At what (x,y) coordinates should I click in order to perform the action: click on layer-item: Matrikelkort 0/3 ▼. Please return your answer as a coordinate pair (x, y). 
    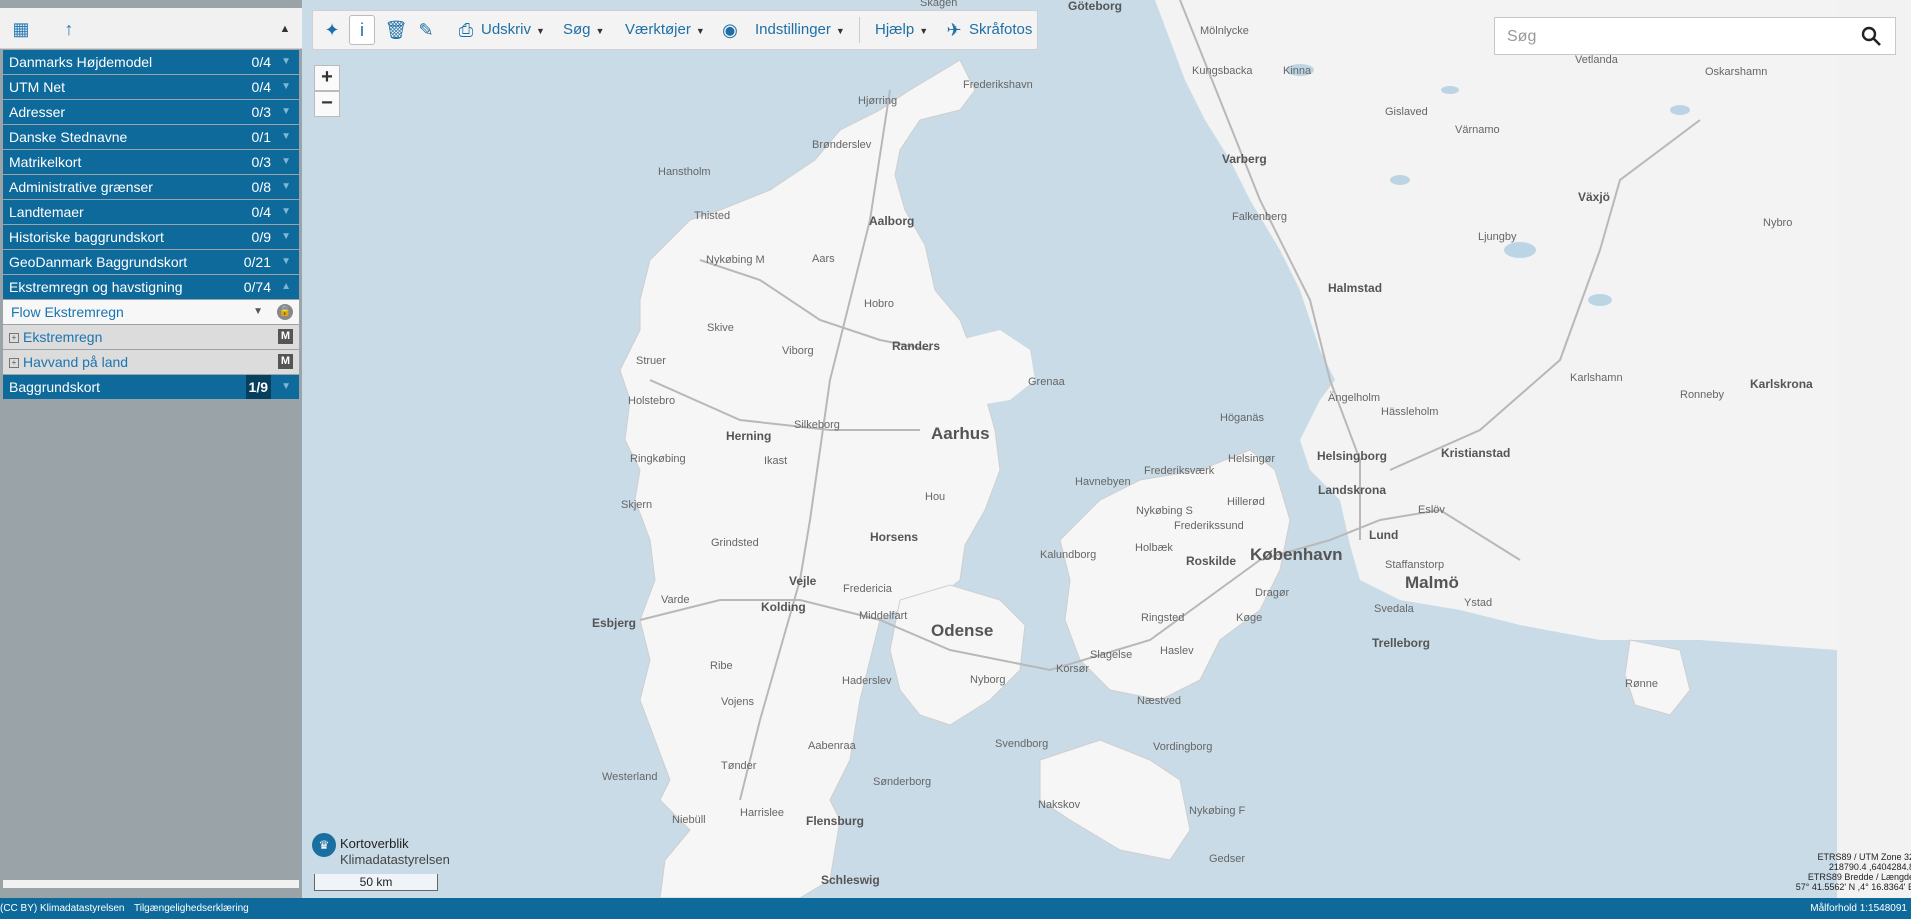
    Looking at the image, I should click on (151, 162).